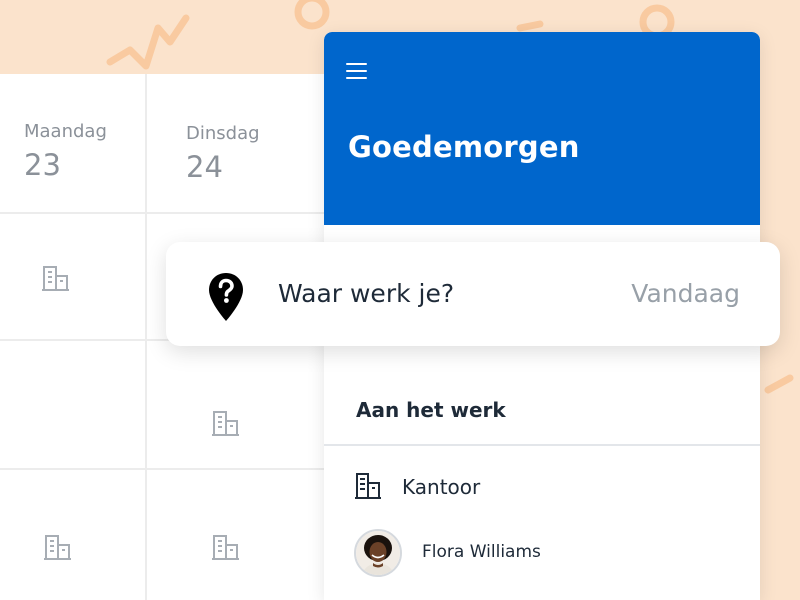  What do you see at coordinates (542, 445) in the screenshot?
I see `section-divider` at bounding box center [542, 445].